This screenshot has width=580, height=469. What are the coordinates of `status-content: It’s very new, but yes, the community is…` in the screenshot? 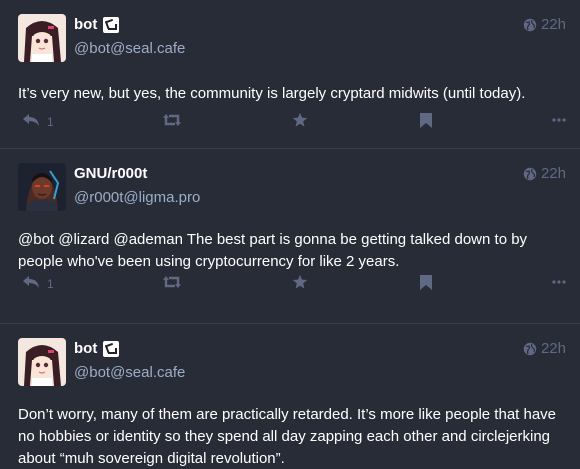 It's located at (272, 93).